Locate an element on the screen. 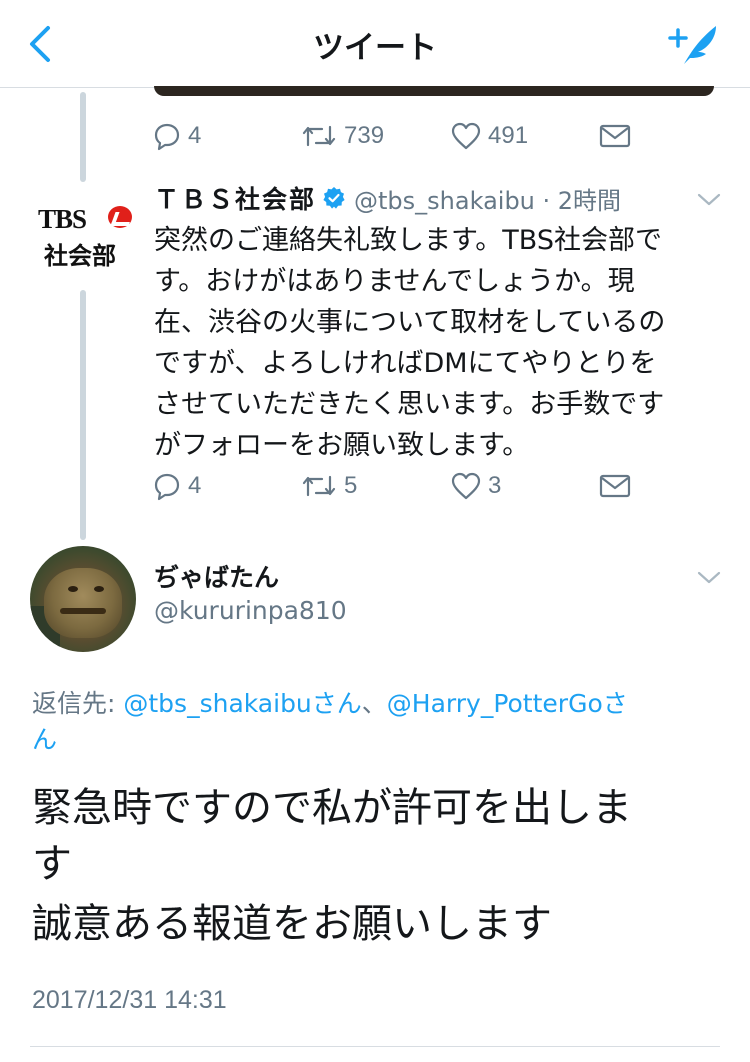 The height and width of the screenshot is (1062, 750). like-button: 491 is located at coordinates (489, 136).